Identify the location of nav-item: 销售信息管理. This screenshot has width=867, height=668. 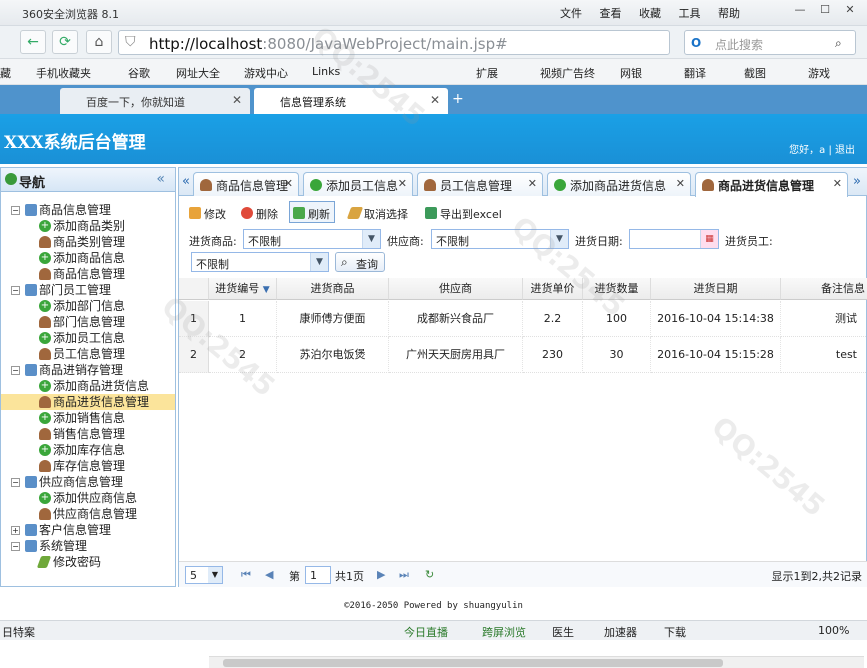
(88, 434).